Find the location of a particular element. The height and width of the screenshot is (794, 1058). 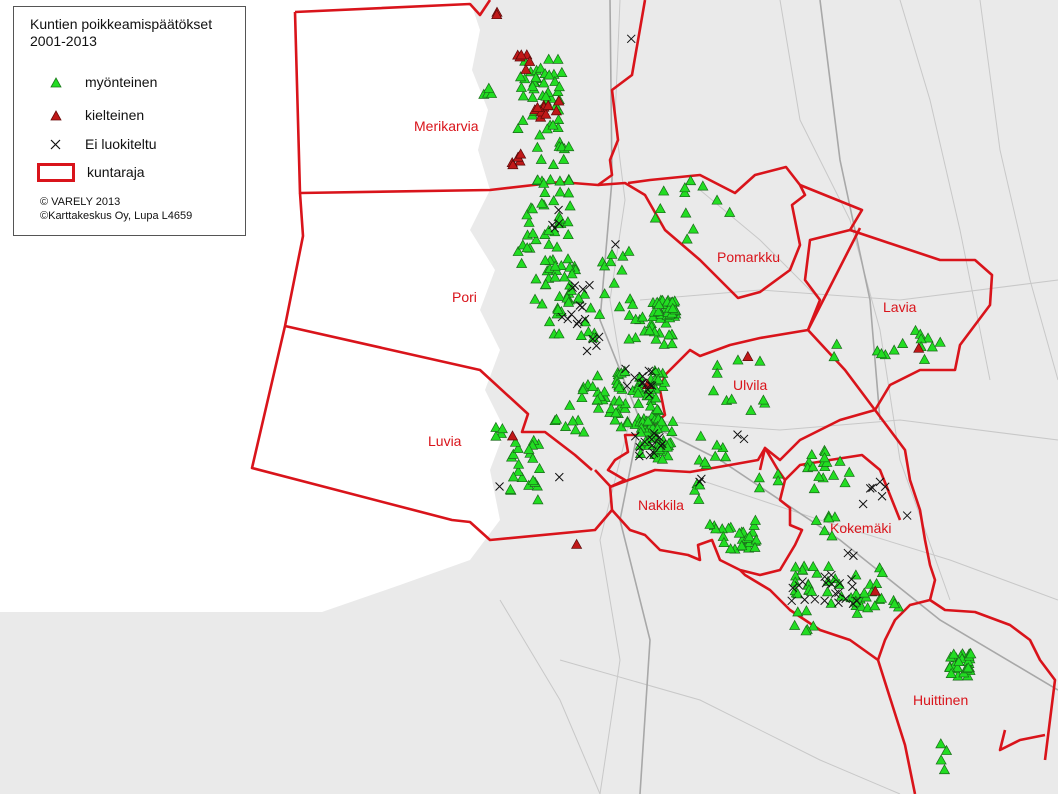

label-lavia: Lavia is located at coordinates (900, 307).